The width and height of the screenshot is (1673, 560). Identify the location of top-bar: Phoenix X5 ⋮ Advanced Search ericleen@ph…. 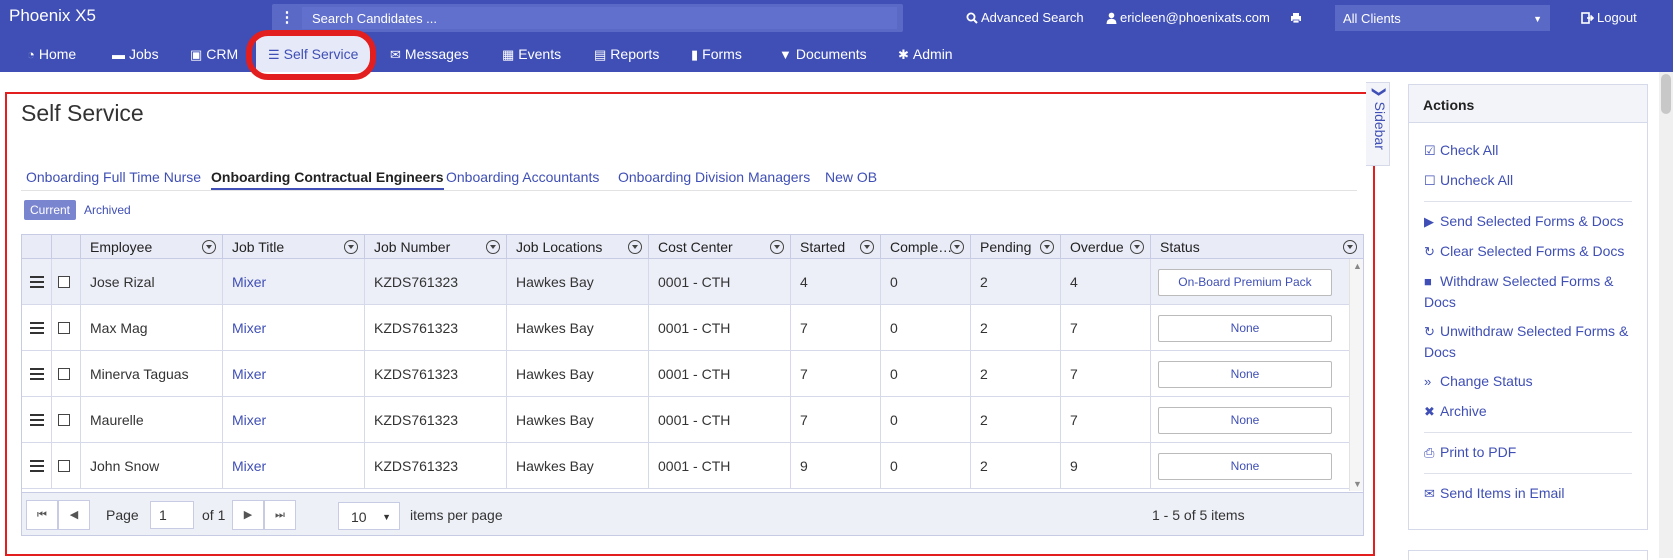
(836, 18).